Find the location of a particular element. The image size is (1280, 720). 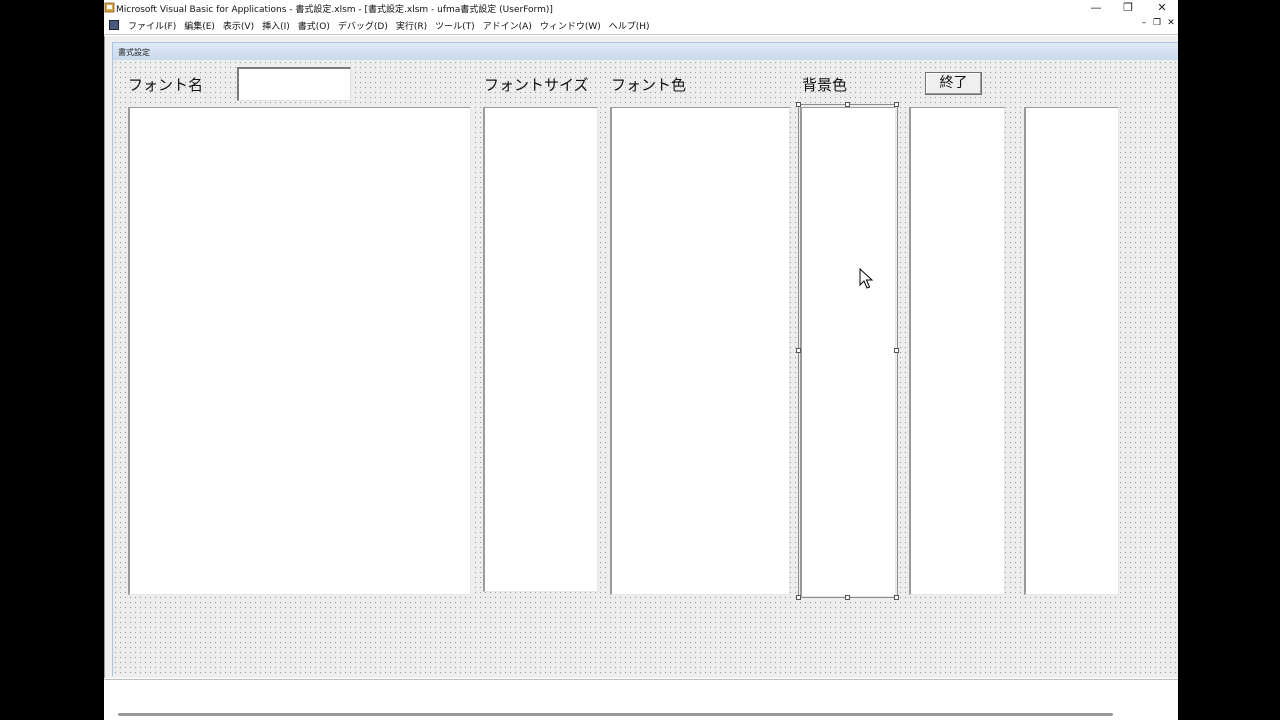

font-size-list is located at coordinates (540, 349).